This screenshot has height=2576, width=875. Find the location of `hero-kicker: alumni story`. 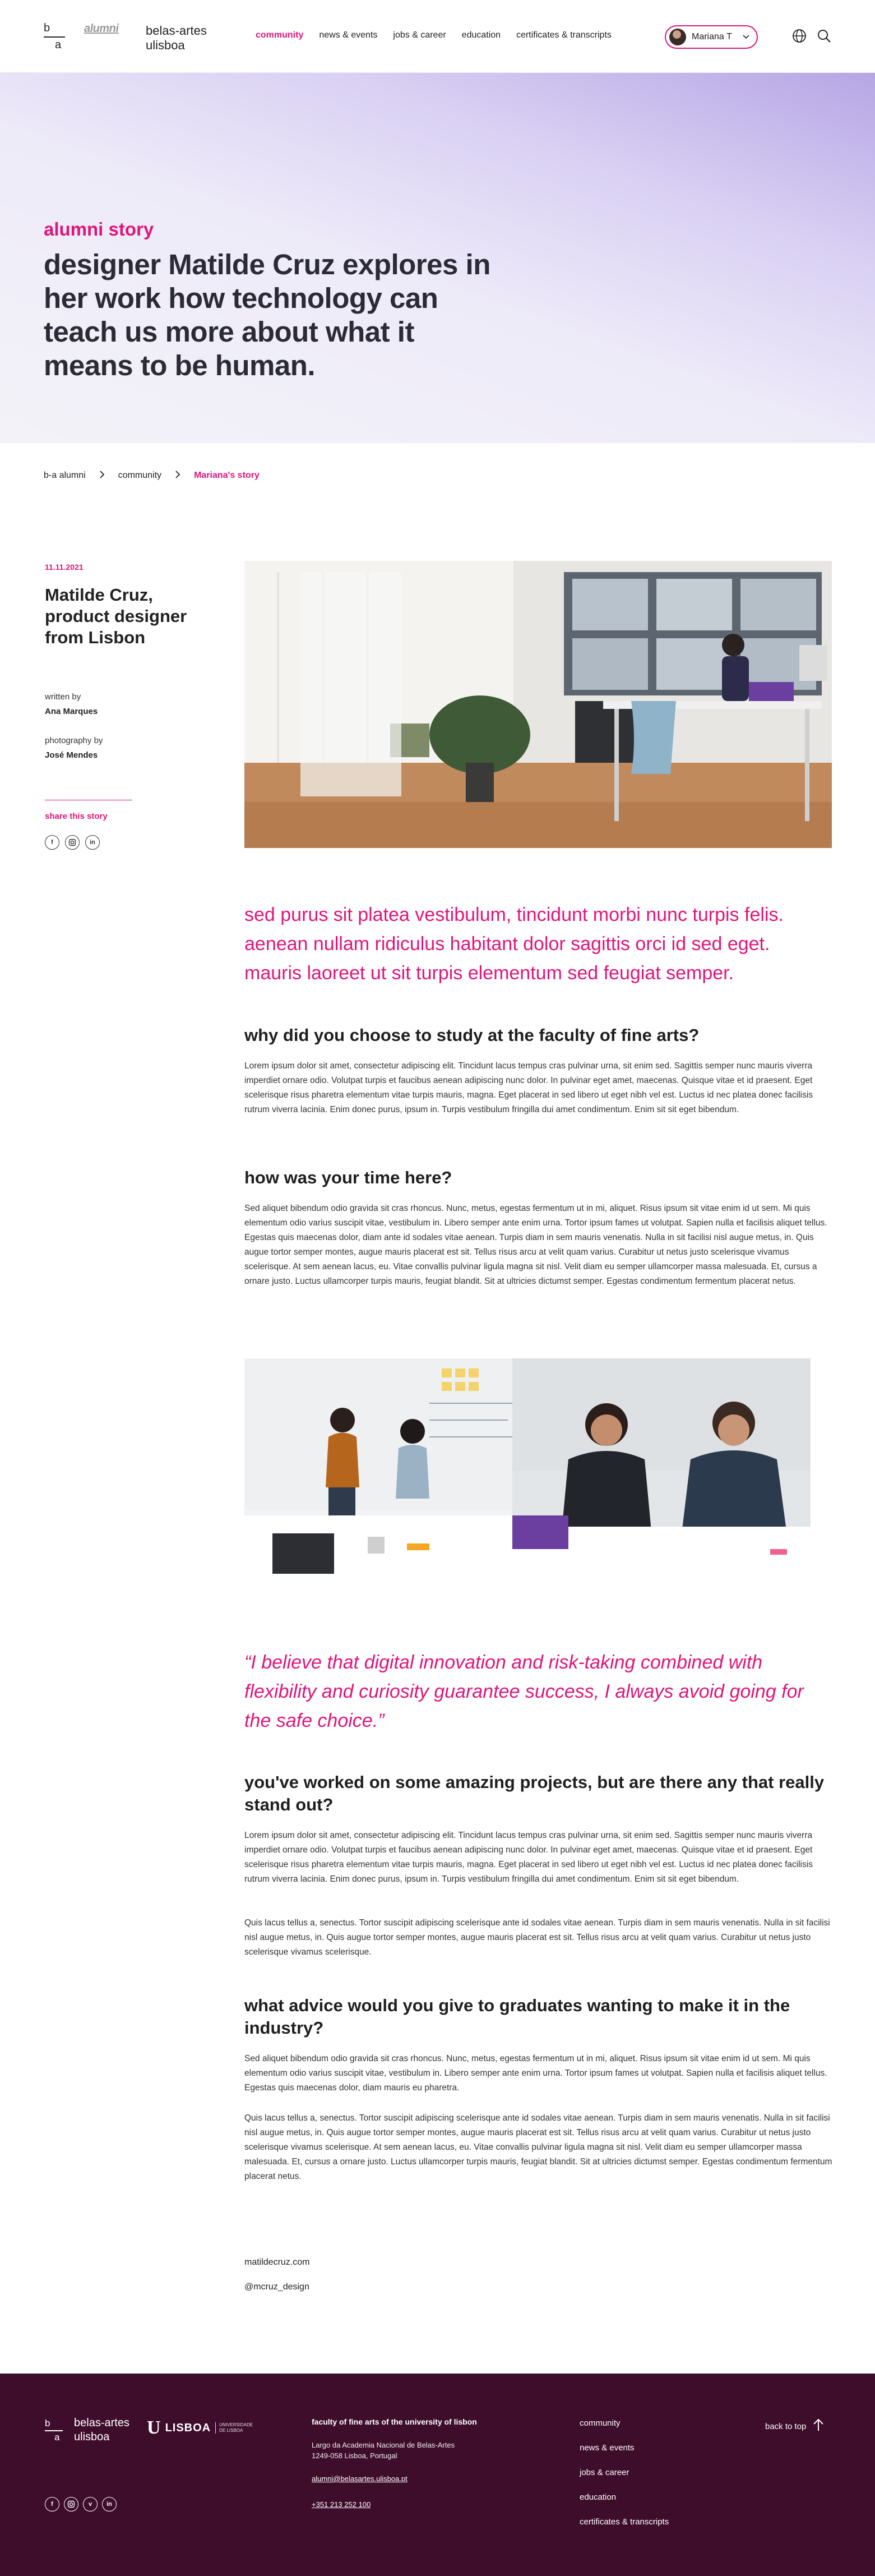

hero-kicker: alumni story is located at coordinates (99, 229).